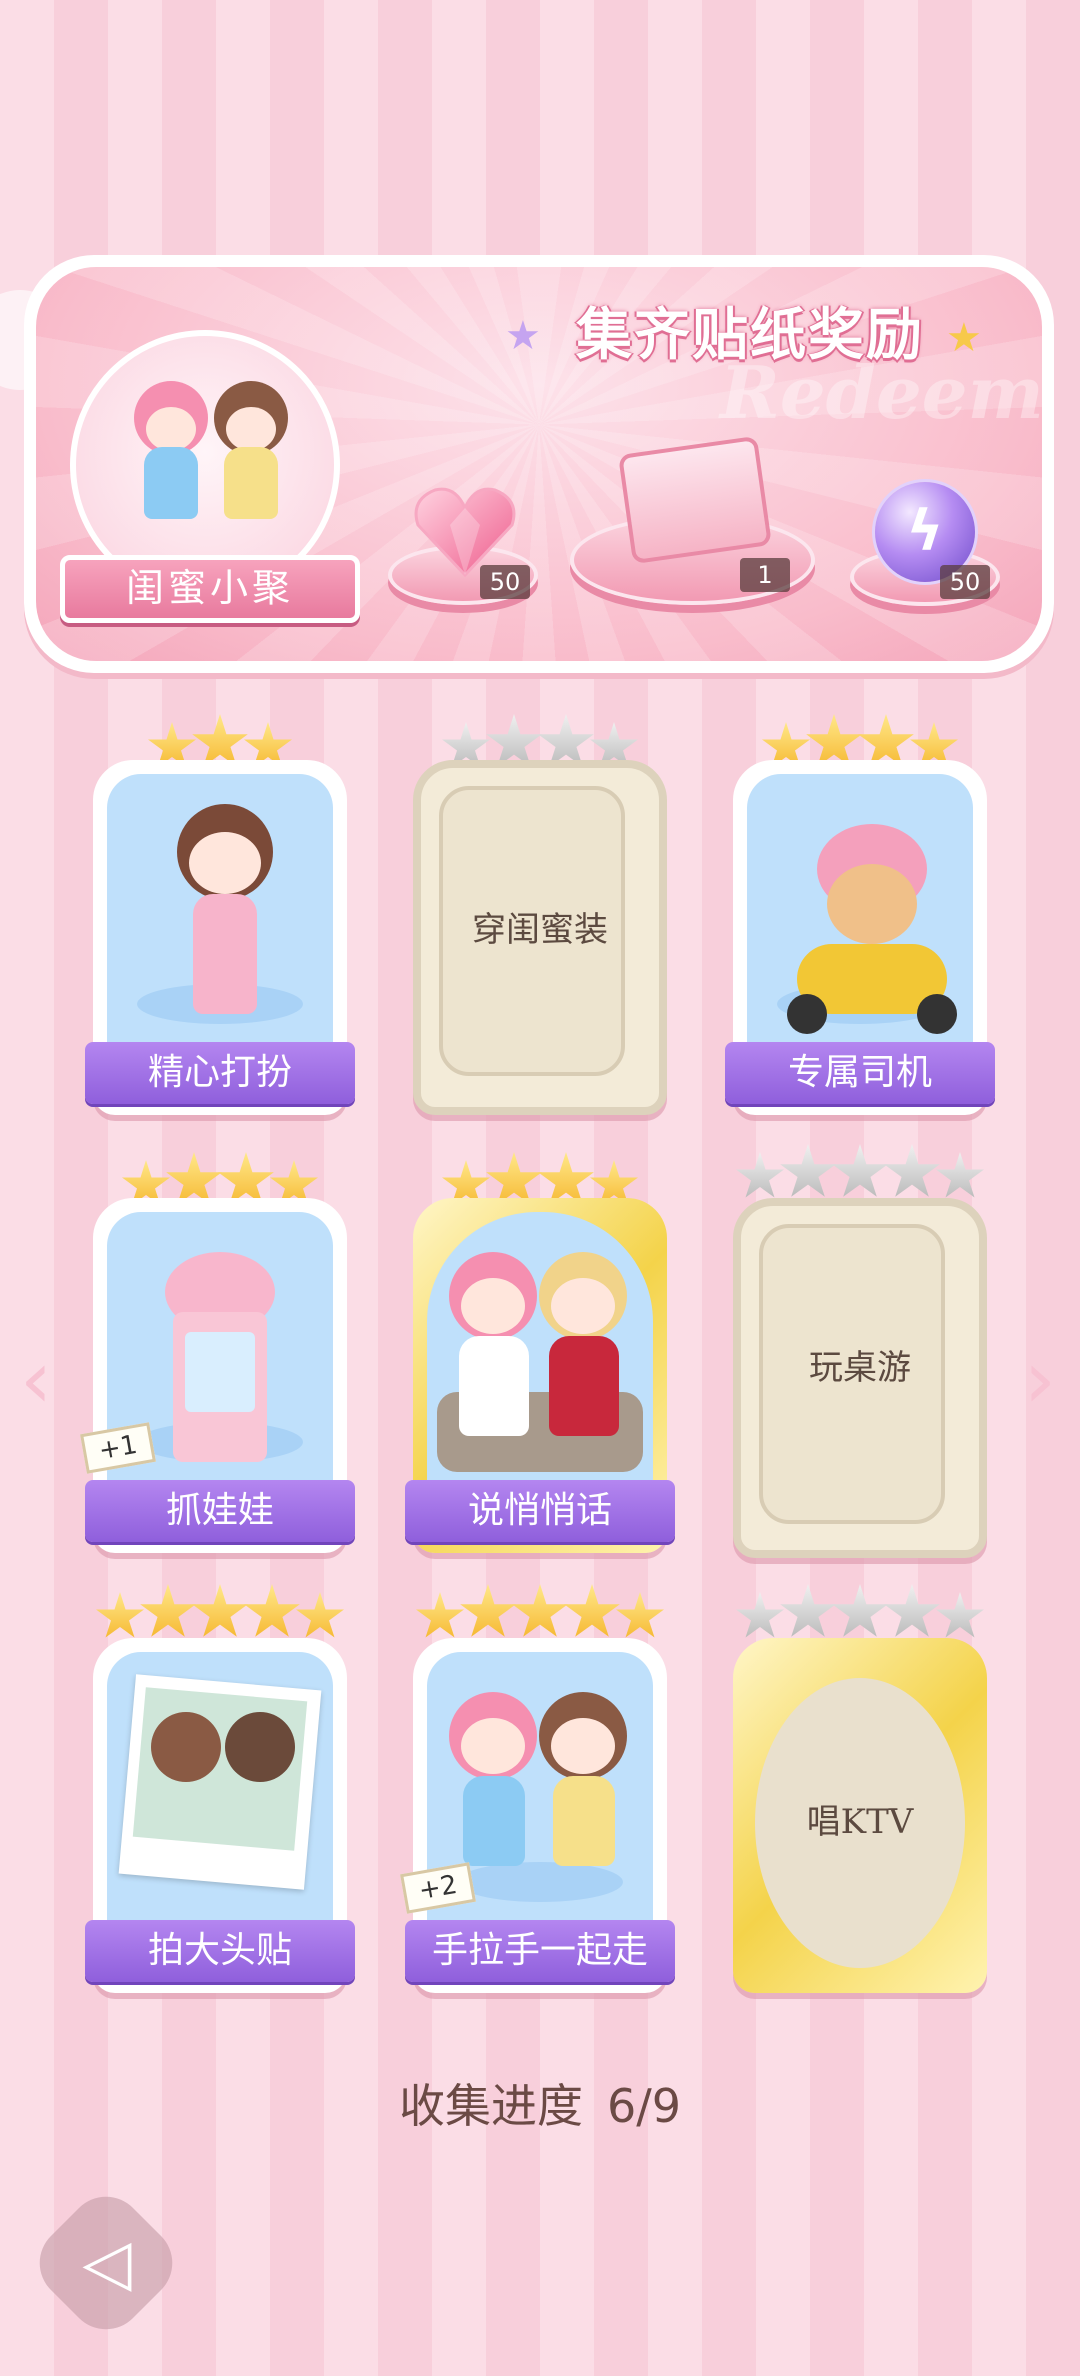  What do you see at coordinates (765, 575) in the screenshot?
I see `reward-count: 1` at bounding box center [765, 575].